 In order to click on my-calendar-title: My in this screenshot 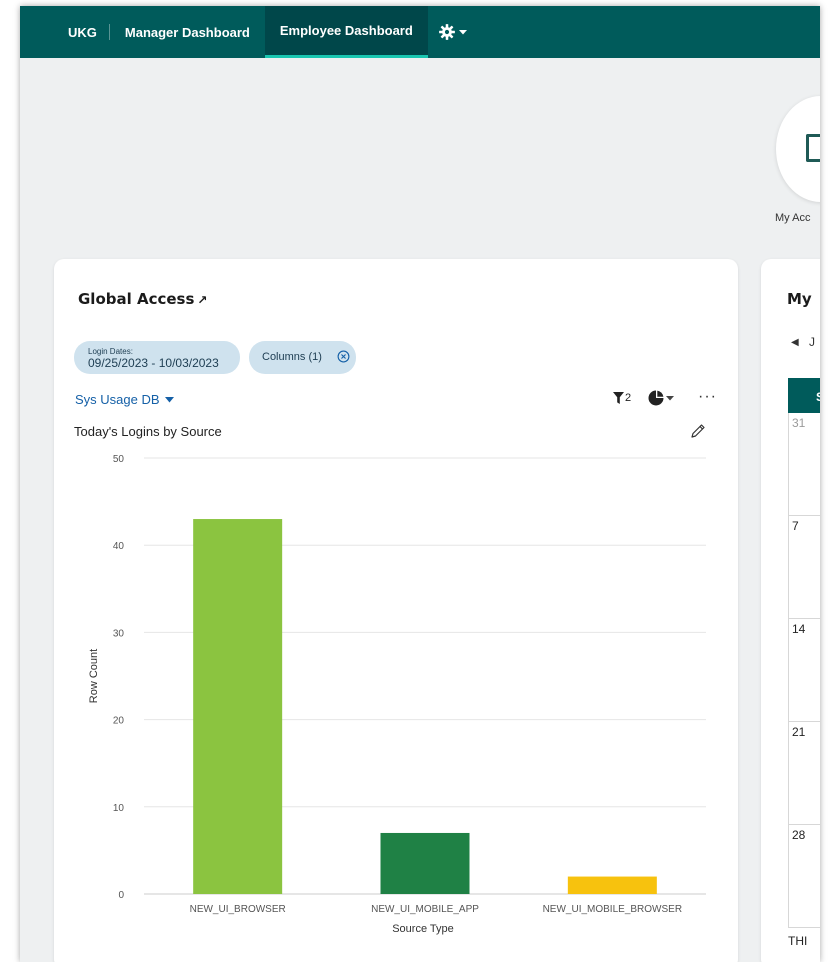, I will do `click(799, 299)`.